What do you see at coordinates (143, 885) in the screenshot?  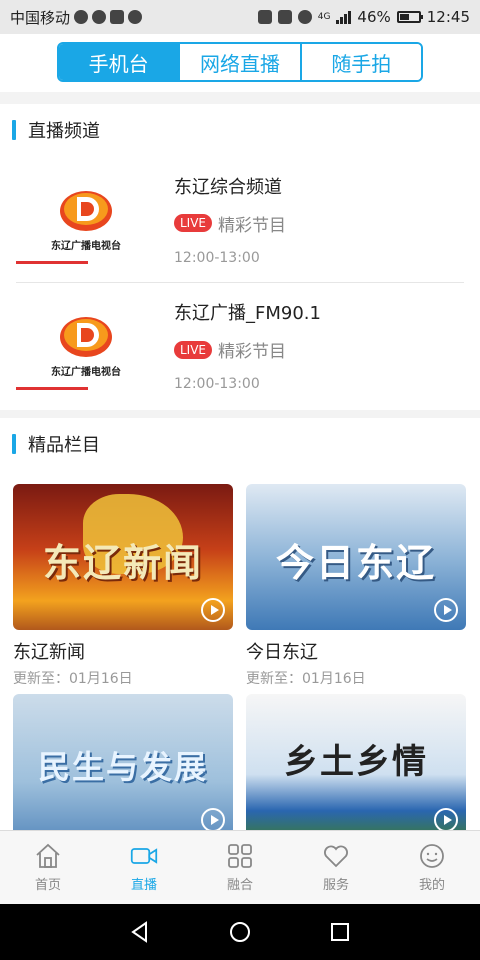 I see `nav-label: 直播` at bounding box center [143, 885].